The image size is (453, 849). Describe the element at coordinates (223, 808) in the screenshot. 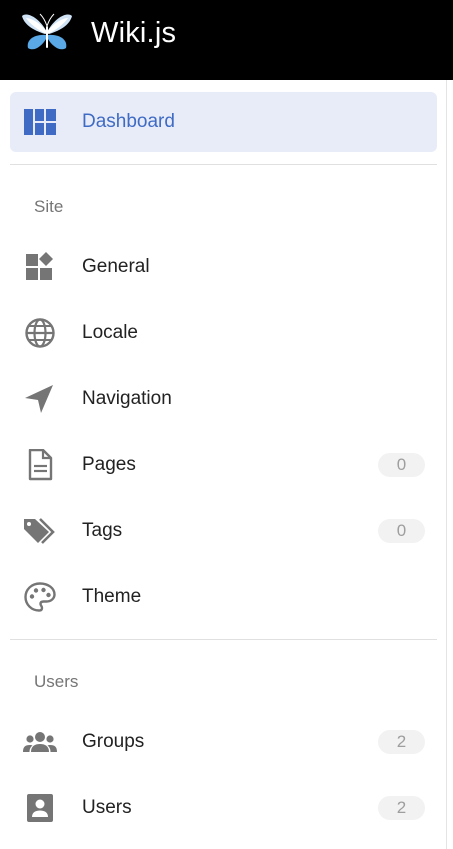

I see `sidebar-item-users: Users 2` at that location.